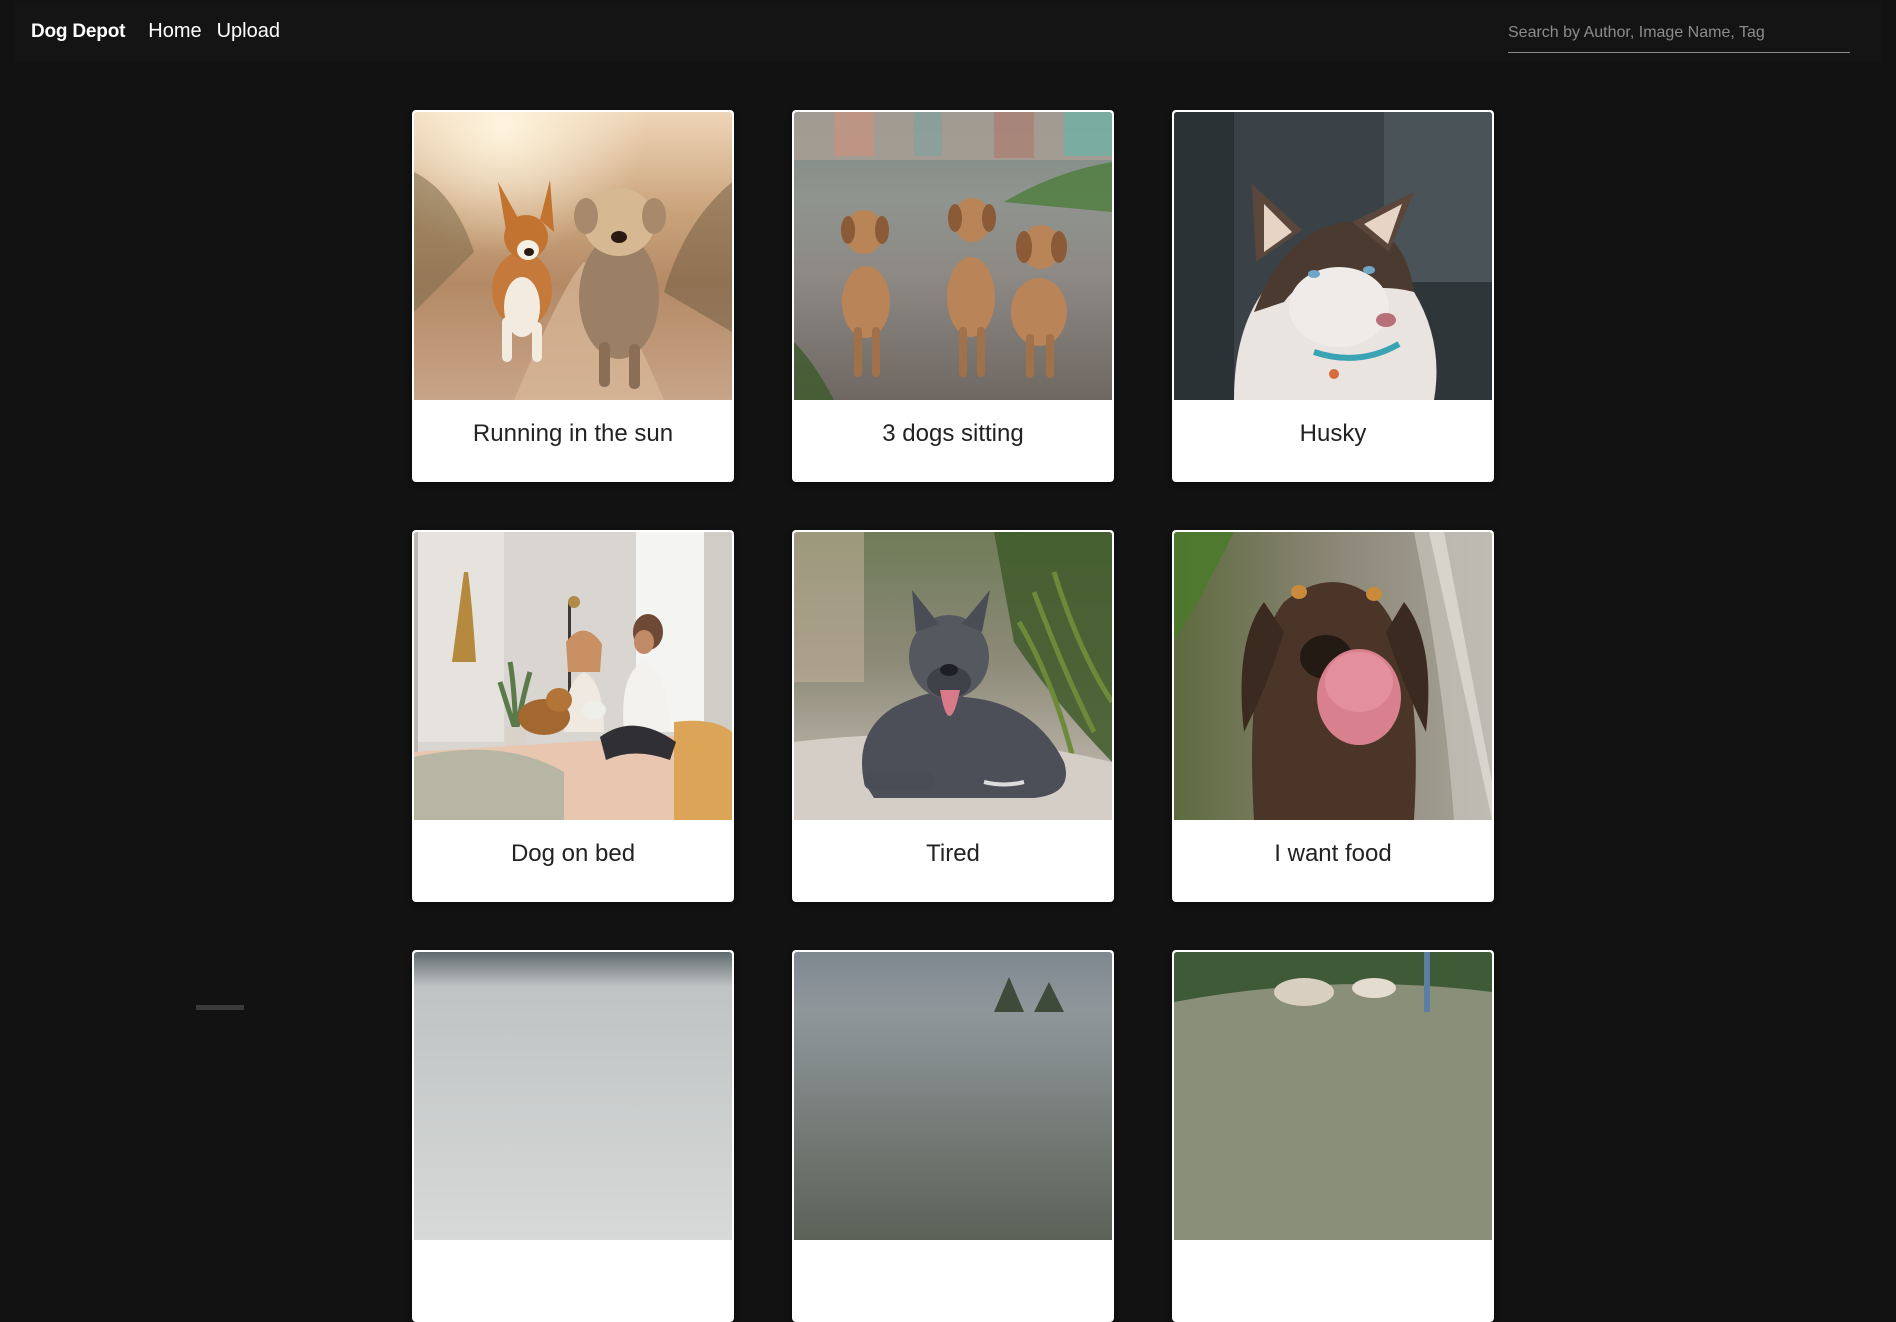 The image size is (1896, 1322). I want to click on top-navbar: Dog Depot Home Upload, so click(948, 31).